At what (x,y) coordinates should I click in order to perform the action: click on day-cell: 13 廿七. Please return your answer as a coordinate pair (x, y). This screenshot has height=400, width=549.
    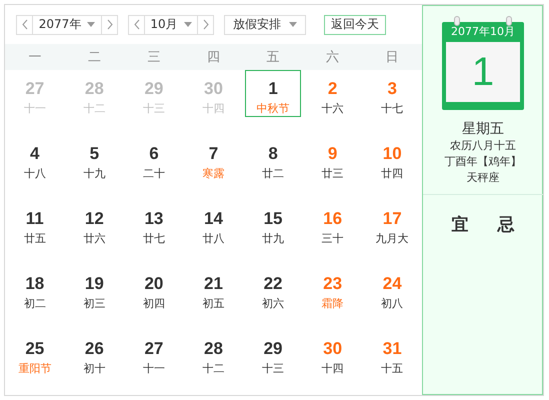
    Looking at the image, I should click on (154, 223).